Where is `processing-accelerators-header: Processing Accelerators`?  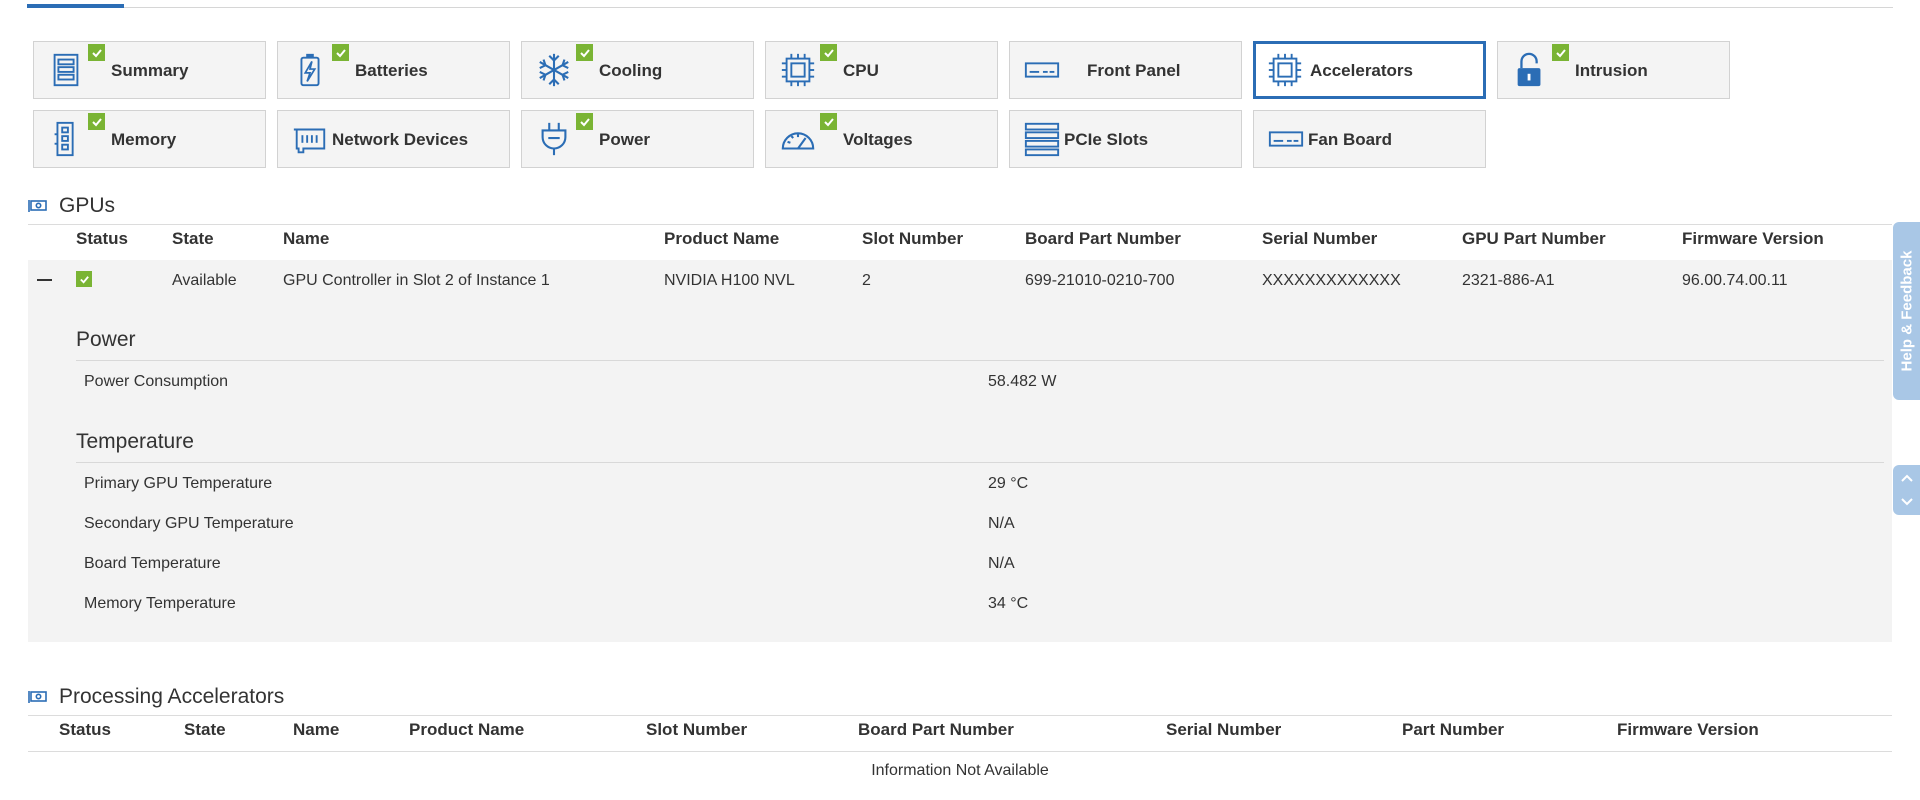 processing-accelerators-header: Processing Accelerators is located at coordinates (156, 697).